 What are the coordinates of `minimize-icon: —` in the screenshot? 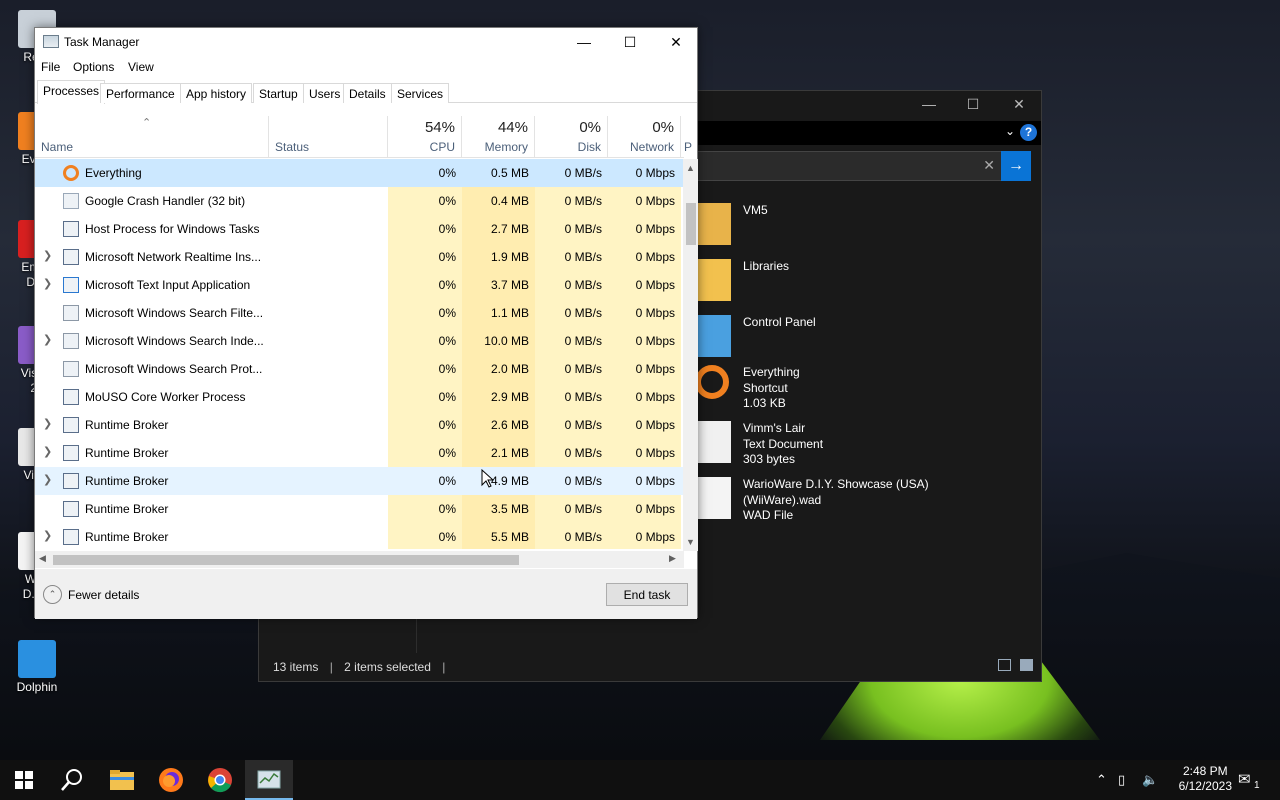 It's located at (929, 104).